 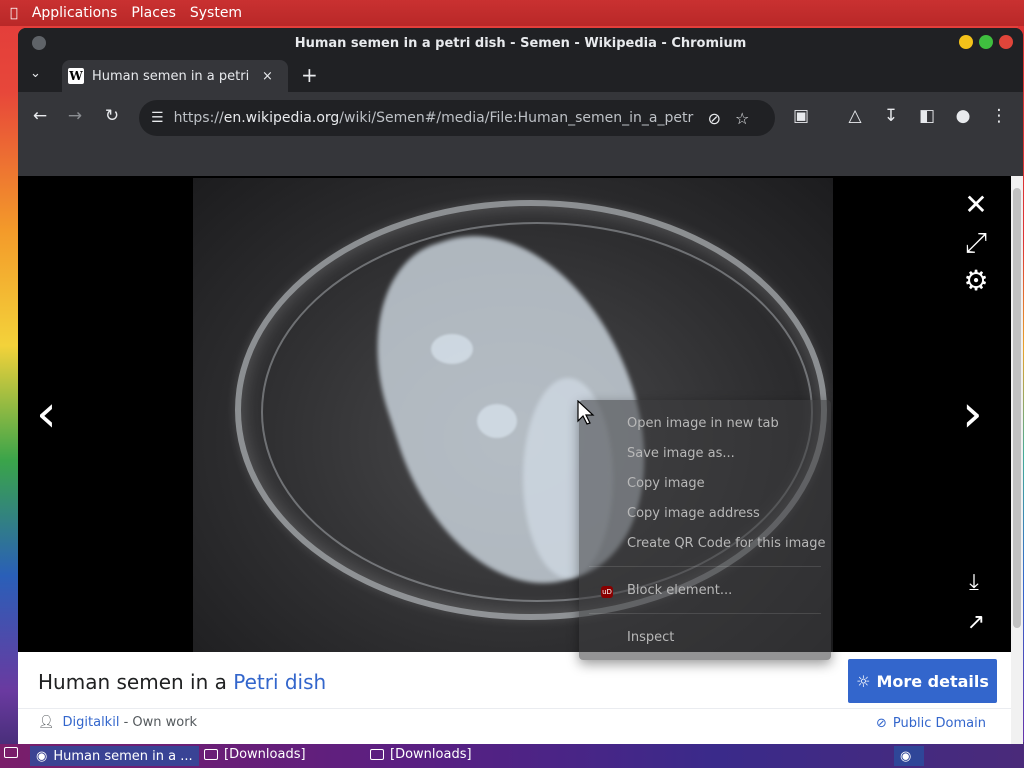 I want to click on license-link: ⊘ Public Domain, so click(x=931, y=723).